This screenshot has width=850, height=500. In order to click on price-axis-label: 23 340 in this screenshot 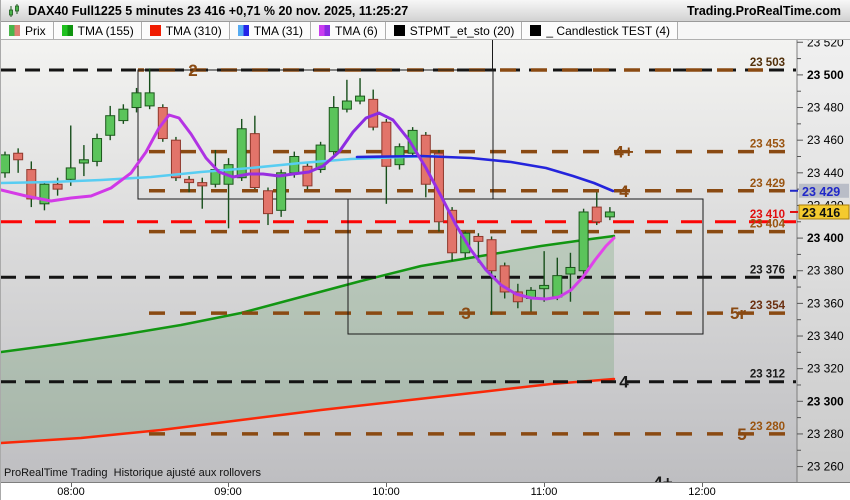, I will do `click(825, 336)`.